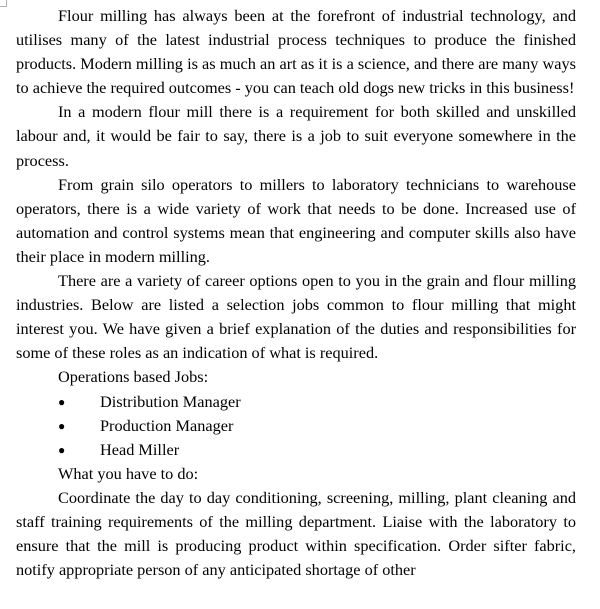  I want to click on duties-heading: What you have to do:, so click(128, 473).